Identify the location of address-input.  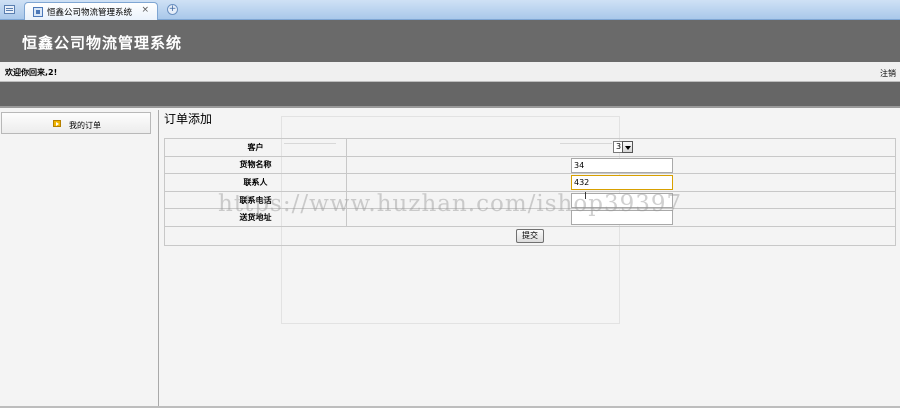
(622, 218).